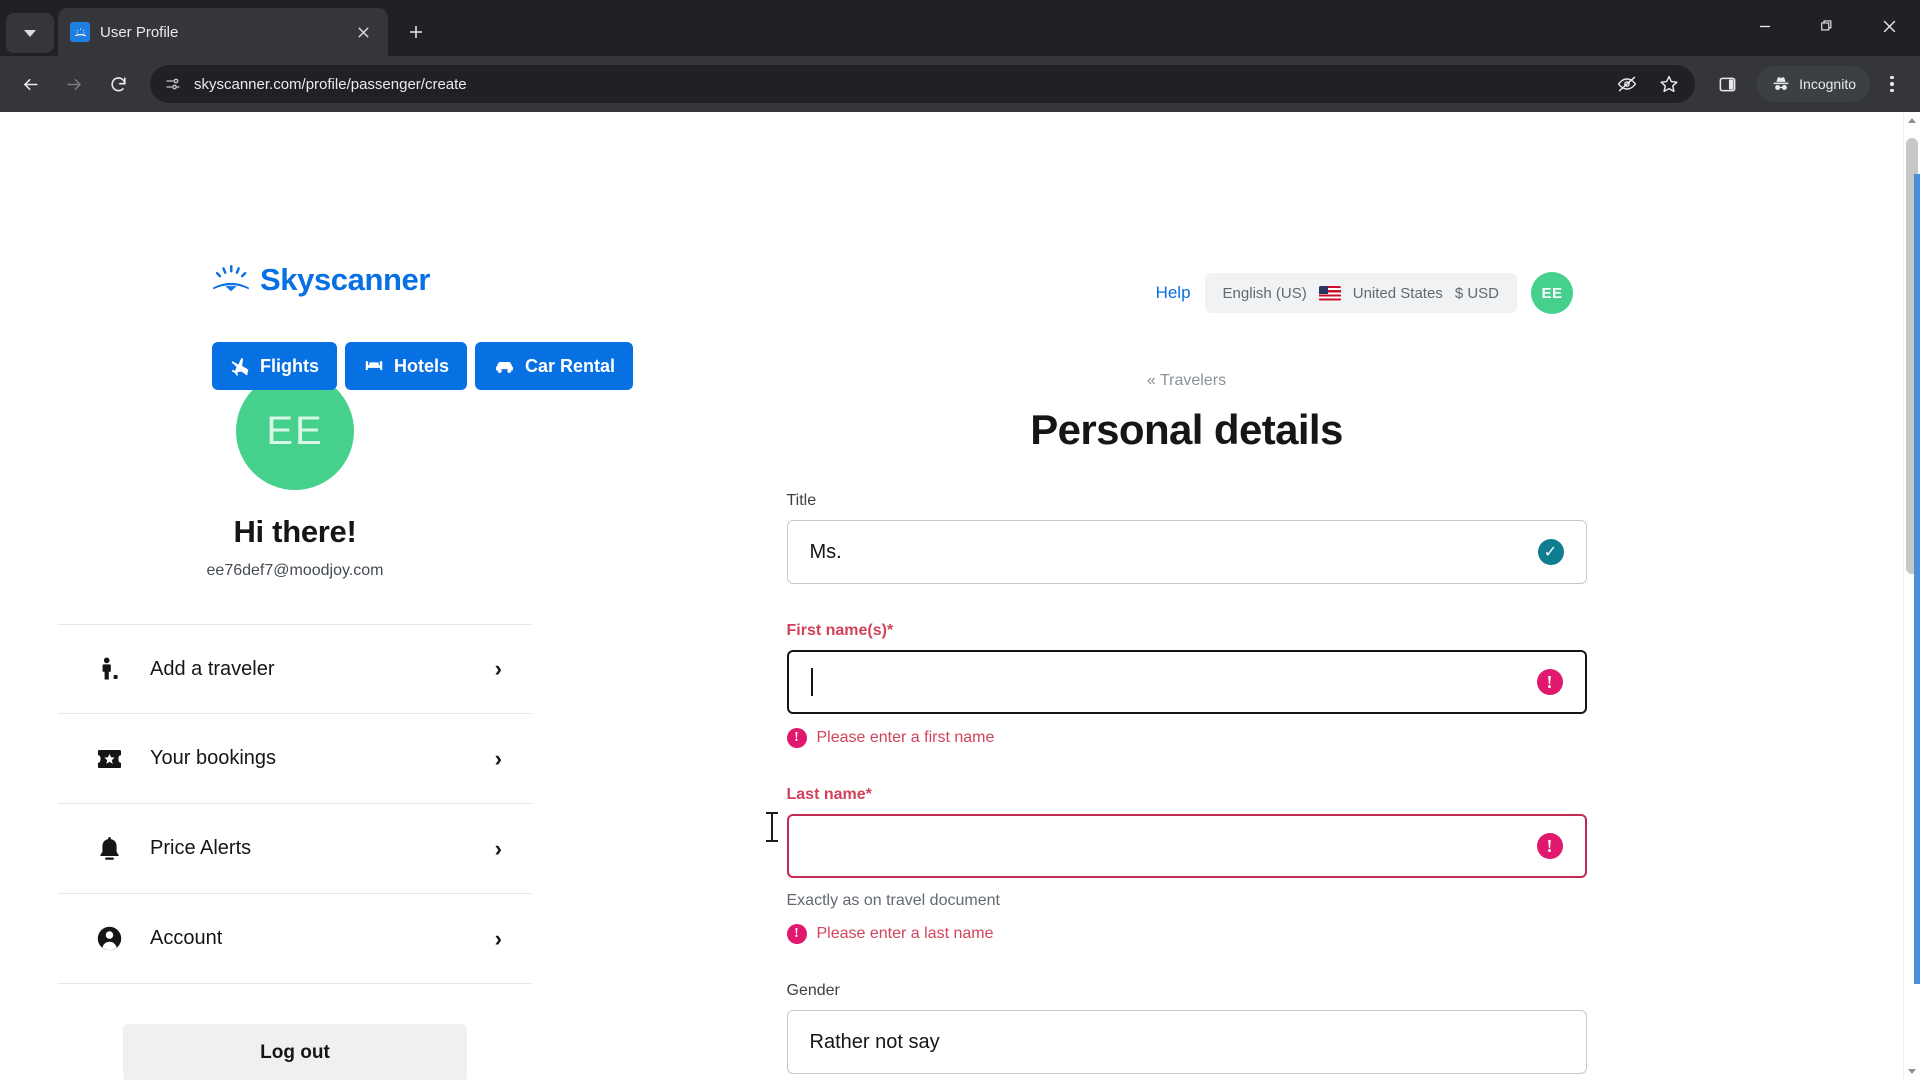 The image size is (1920, 1080). I want to click on chevron-down-icon, so click(30, 33).